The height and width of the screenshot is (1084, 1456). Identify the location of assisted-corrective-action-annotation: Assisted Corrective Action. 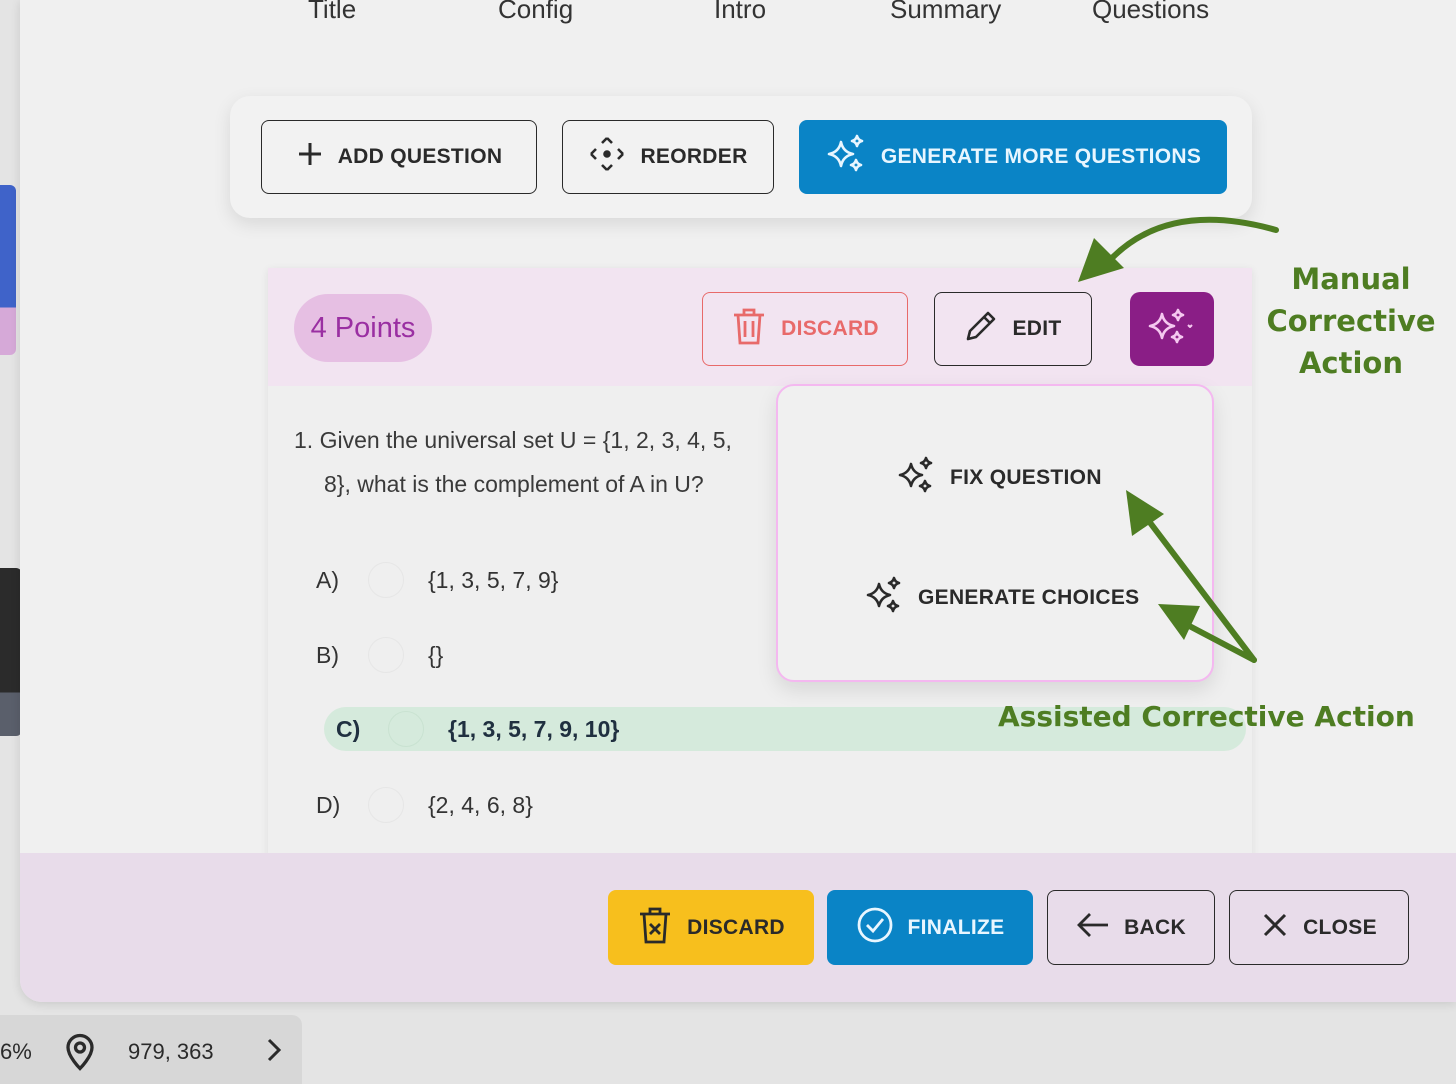
(1206, 716).